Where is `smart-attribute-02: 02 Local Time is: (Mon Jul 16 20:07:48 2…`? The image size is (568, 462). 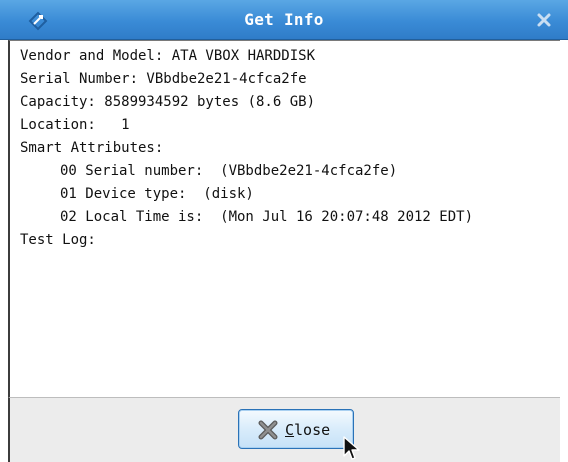
smart-attribute-02: 02 Local Time is: (Mon Jul 16 20:07:48 2… is located at coordinates (267, 217).